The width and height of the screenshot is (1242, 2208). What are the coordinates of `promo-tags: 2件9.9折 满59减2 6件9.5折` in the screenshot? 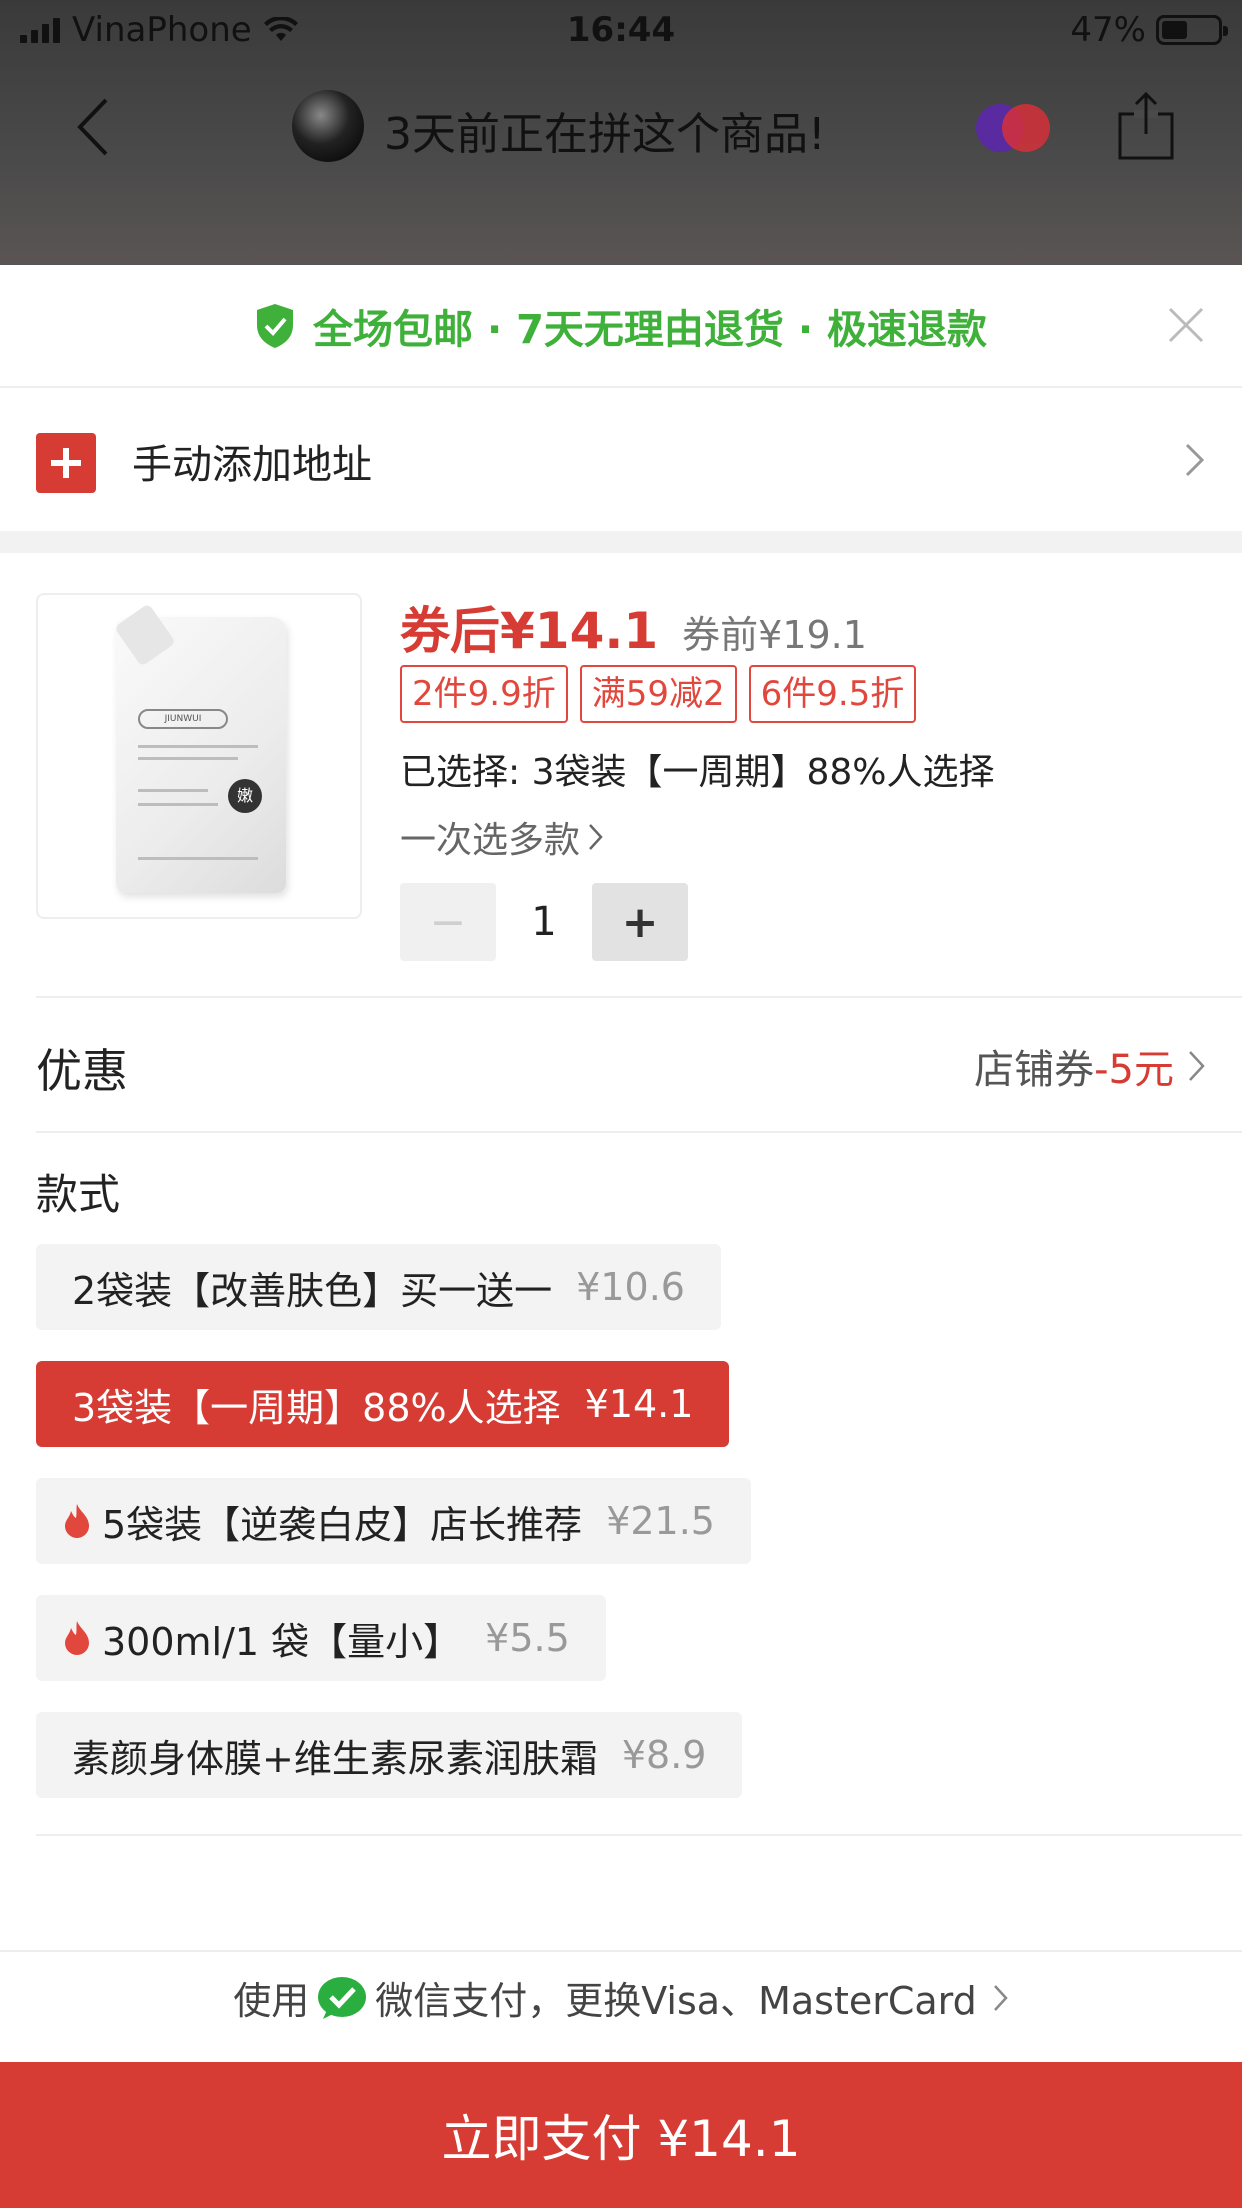 It's located at (658, 694).